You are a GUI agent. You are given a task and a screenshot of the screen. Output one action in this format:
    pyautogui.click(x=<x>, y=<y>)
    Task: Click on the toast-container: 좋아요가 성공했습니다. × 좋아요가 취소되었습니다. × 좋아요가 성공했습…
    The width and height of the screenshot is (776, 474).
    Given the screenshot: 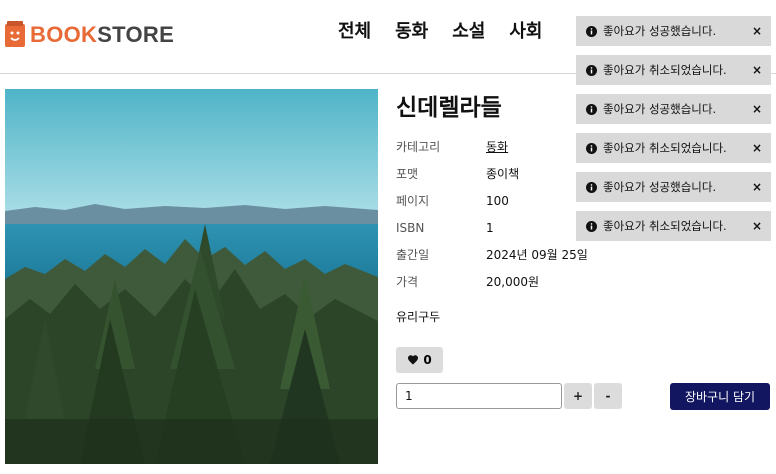 What is the action you would take?
    pyautogui.click(x=673, y=133)
    